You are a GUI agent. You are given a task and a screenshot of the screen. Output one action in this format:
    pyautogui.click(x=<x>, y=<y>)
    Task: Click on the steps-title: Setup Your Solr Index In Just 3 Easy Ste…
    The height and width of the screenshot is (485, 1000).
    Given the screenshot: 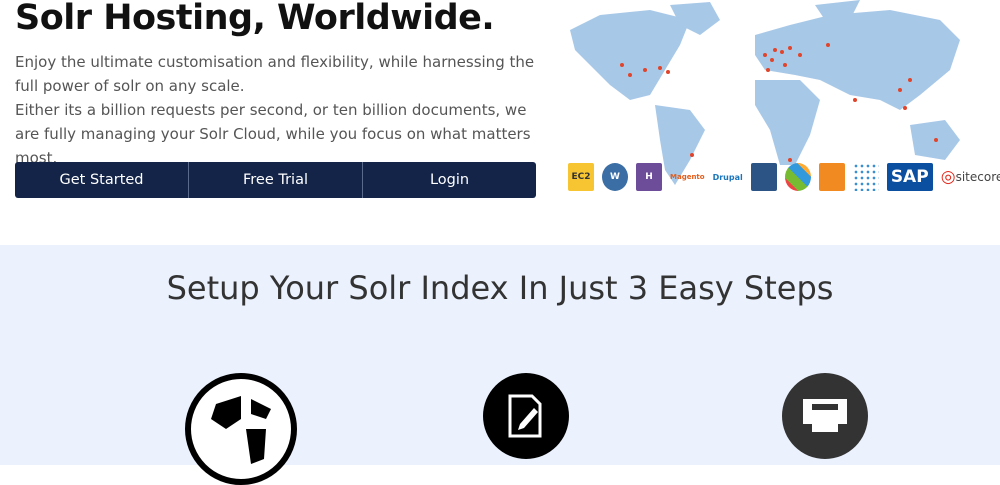 What is the action you would take?
    pyautogui.click(x=500, y=288)
    